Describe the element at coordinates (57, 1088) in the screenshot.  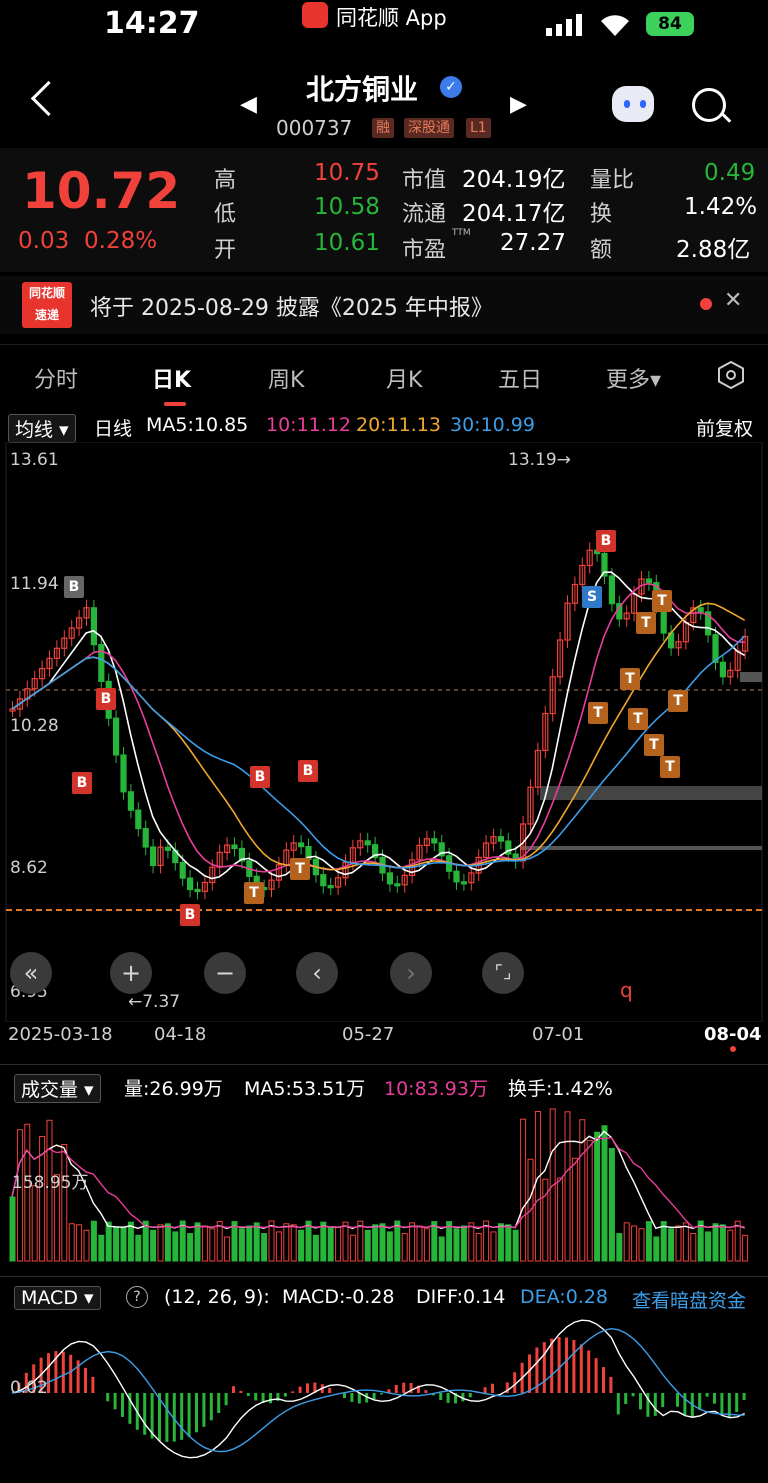
I see `volume-dropdown: 成交量 ▾` at that location.